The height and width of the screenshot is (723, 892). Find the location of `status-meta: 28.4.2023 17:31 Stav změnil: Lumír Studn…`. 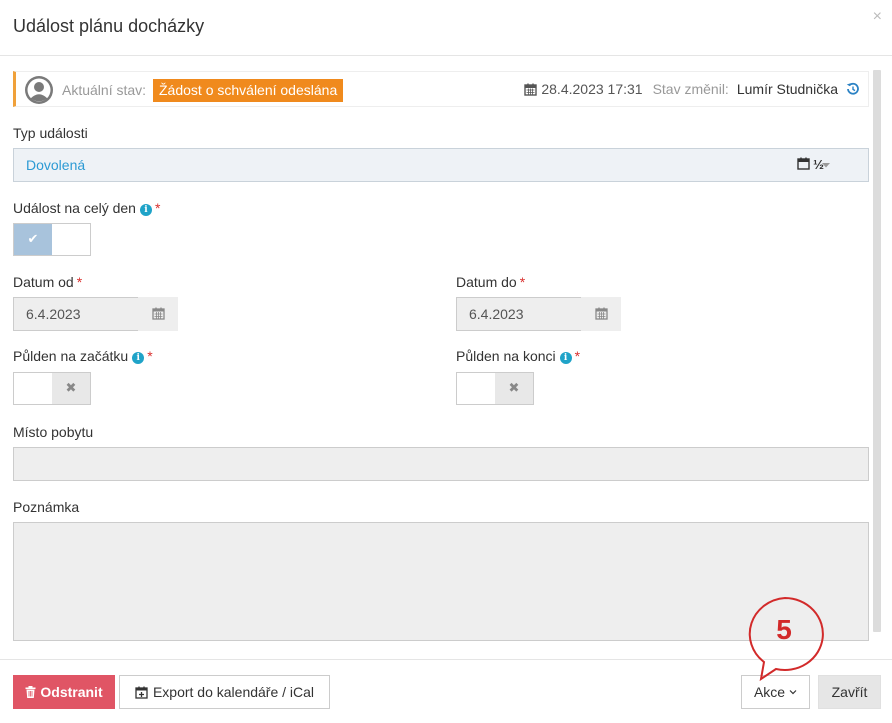

status-meta: 28.4.2023 17:31 Stav změnil: Lumír Studn… is located at coordinates (692, 89).